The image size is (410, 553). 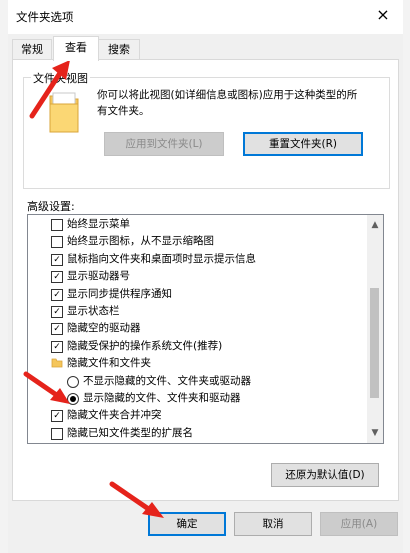 What do you see at coordinates (374, 343) in the screenshot?
I see `scroll-thumb` at bounding box center [374, 343].